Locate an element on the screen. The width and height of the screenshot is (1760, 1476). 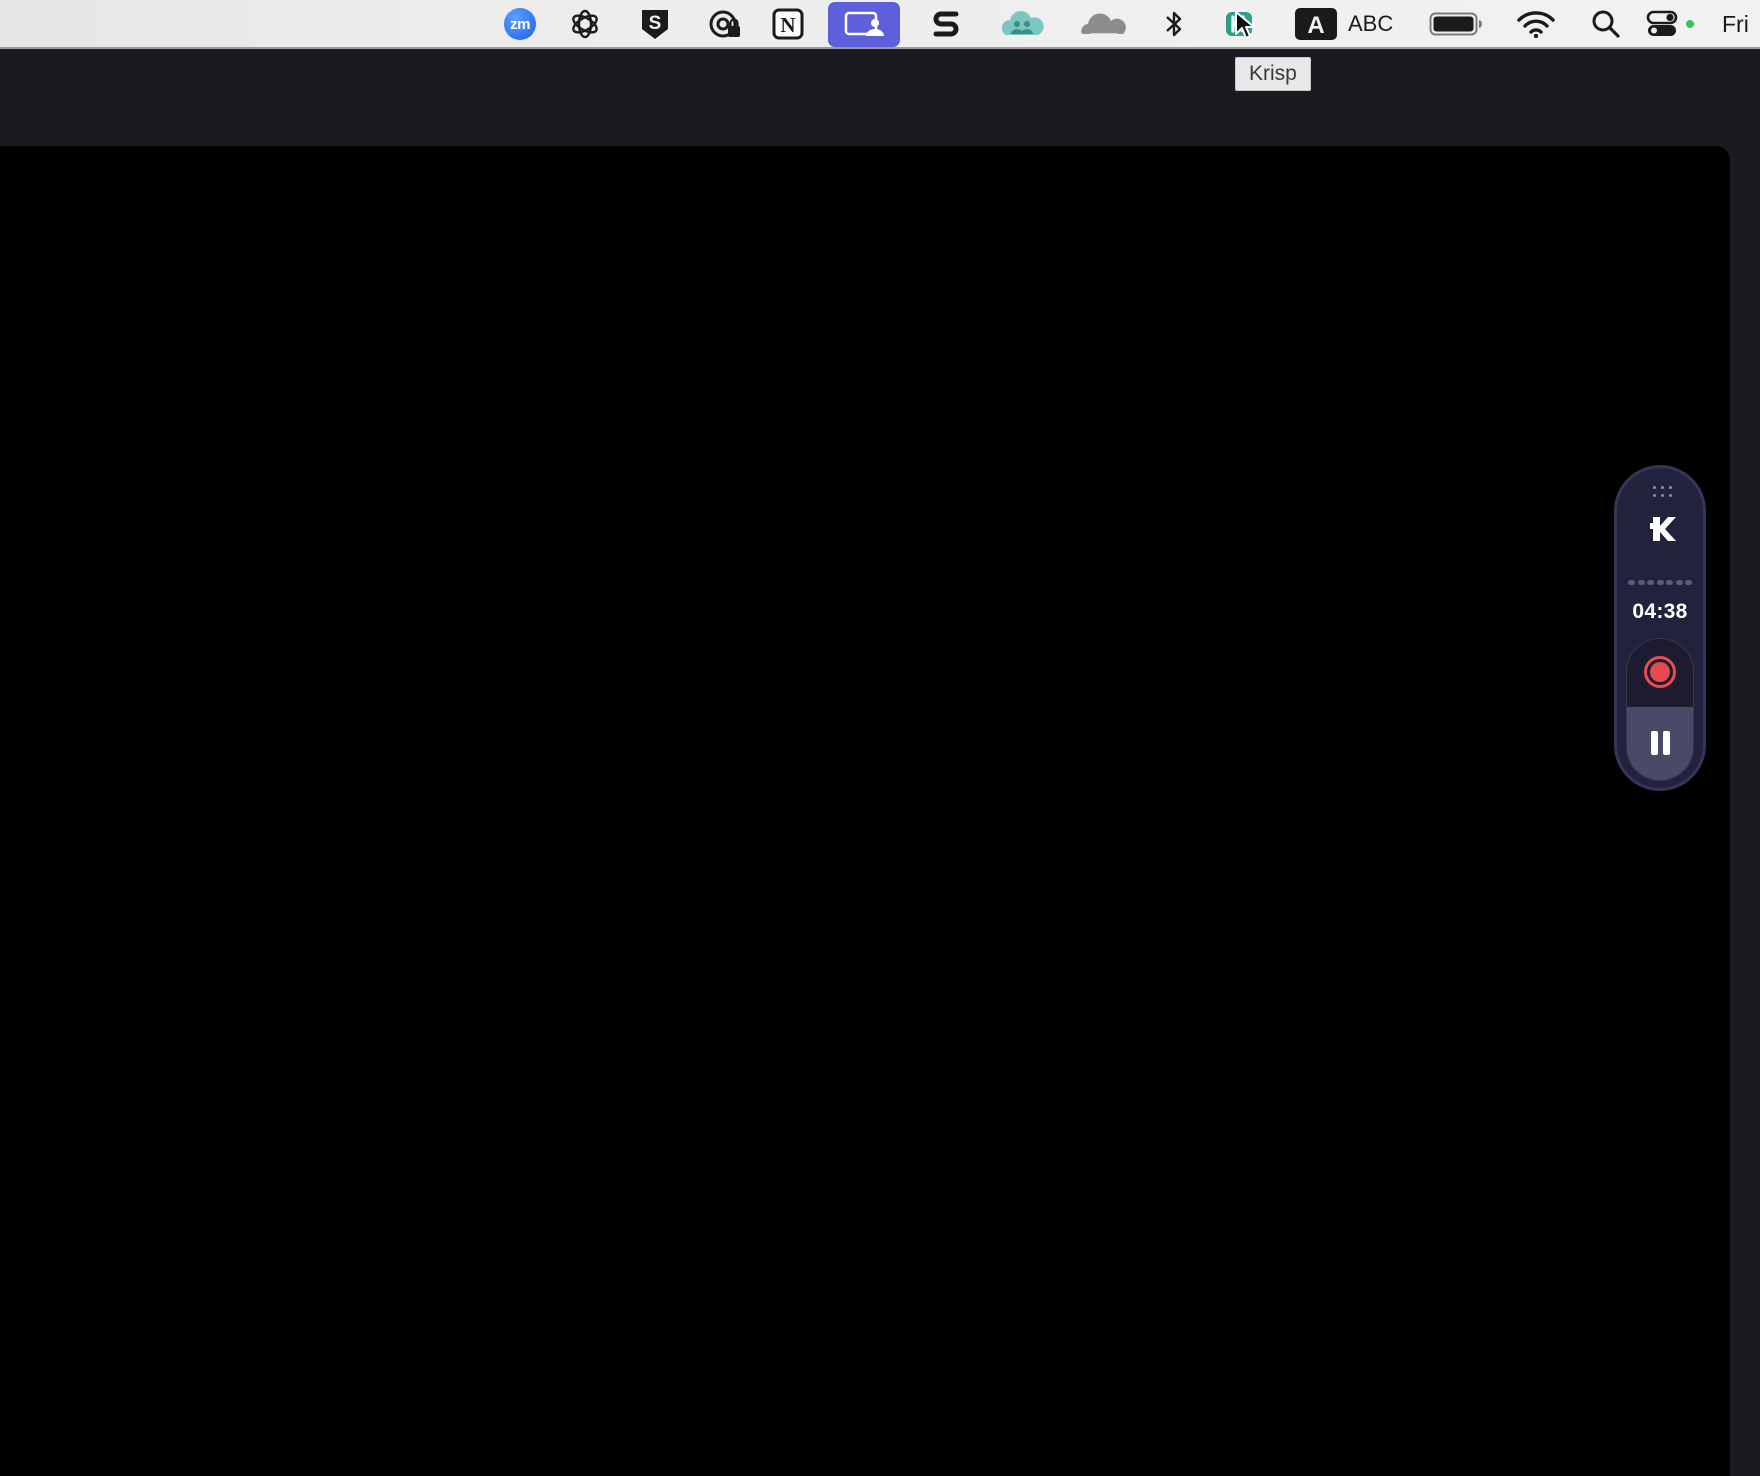
krisp-menu-item is located at coordinates (1240, 24).